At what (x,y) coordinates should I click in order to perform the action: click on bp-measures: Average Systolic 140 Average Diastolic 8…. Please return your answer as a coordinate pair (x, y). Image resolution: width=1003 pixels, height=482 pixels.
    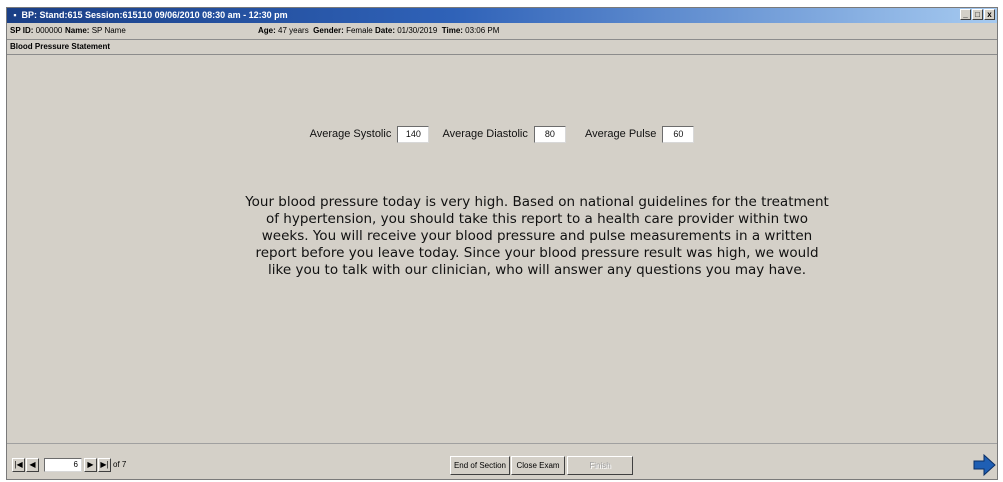
    Looking at the image, I should click on (502, 134).